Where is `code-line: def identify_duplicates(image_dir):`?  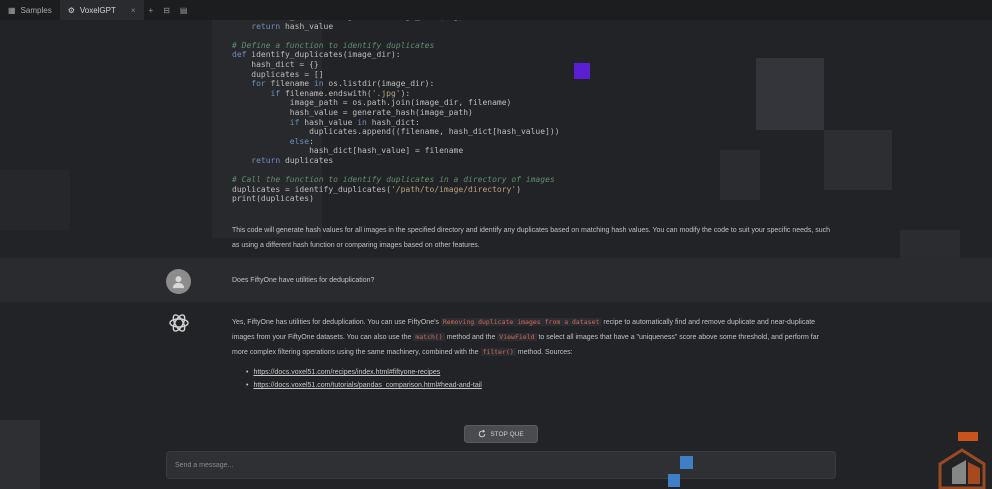
code-line: def identify_duplicates(image_dir): is located at coordinates (316, 55).